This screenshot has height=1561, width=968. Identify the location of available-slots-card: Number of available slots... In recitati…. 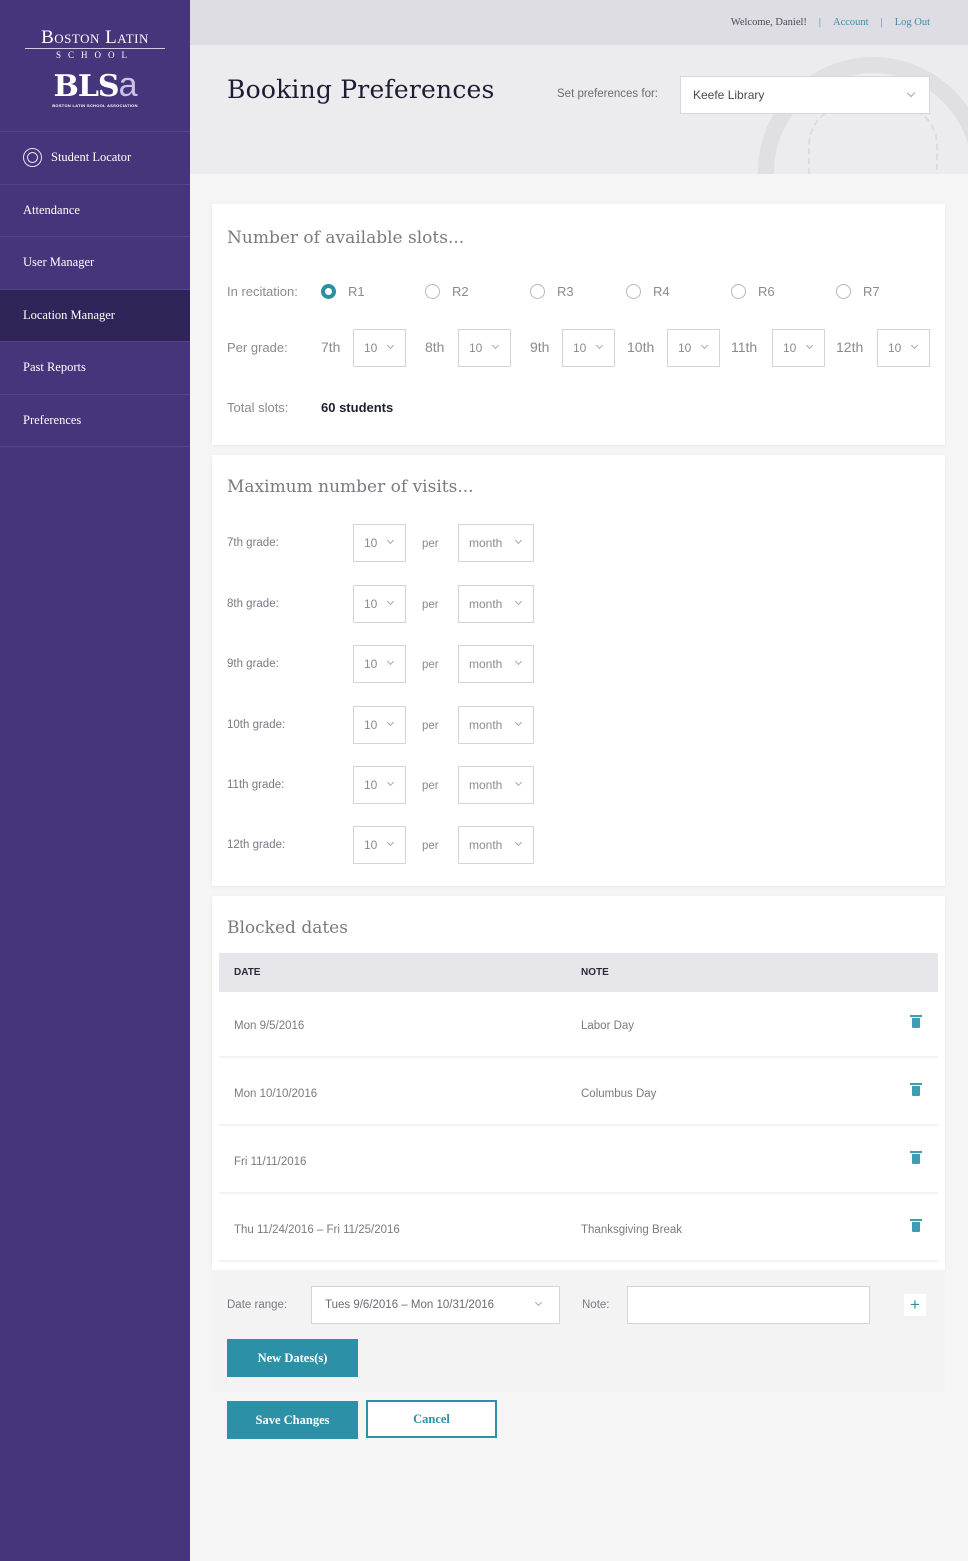
(578, 324).